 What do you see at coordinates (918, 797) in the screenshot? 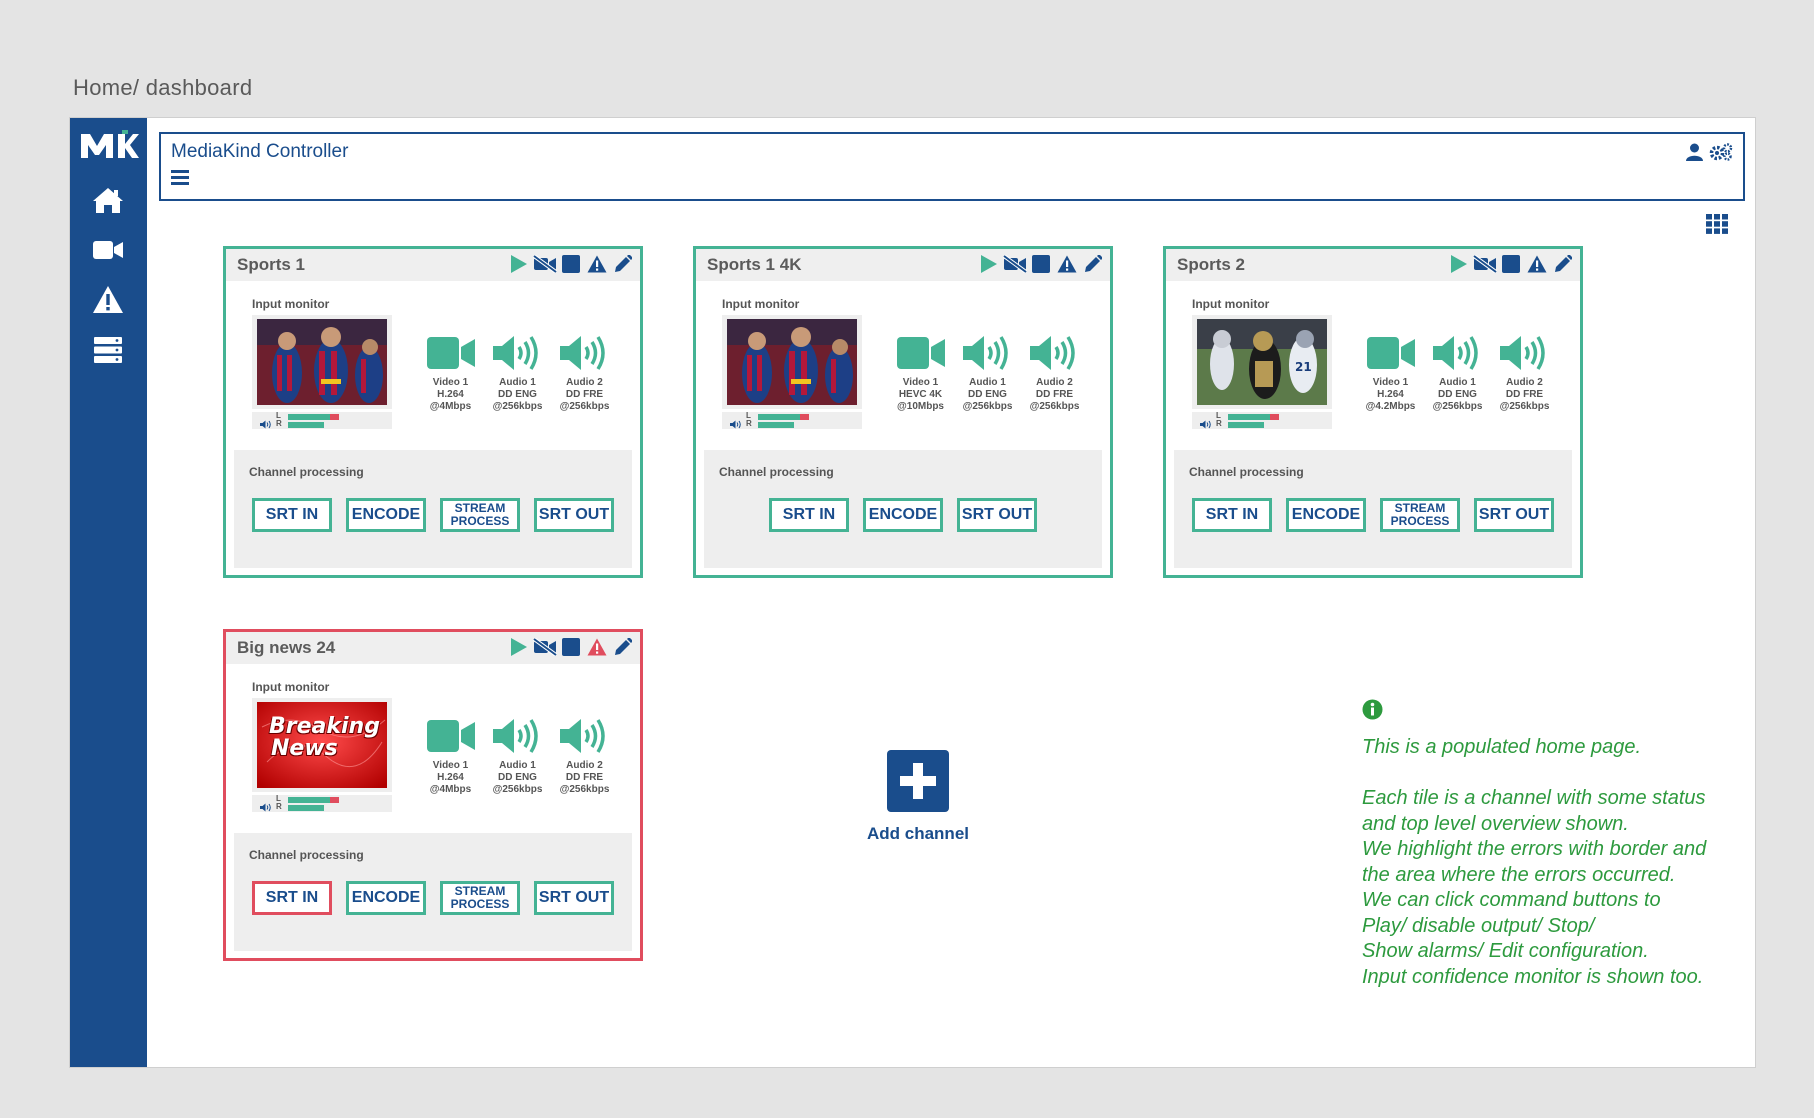
I see `add-channel-button: Add channel` at bounding box center [918, 797].